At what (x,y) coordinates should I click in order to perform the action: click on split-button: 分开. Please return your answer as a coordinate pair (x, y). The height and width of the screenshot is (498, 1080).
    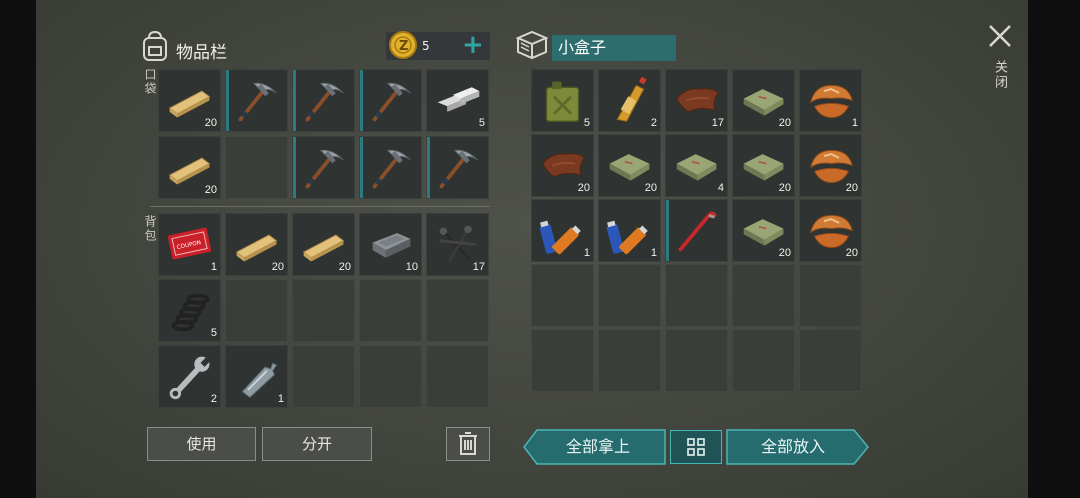
    Looking at the image, I should click on (317, 444).